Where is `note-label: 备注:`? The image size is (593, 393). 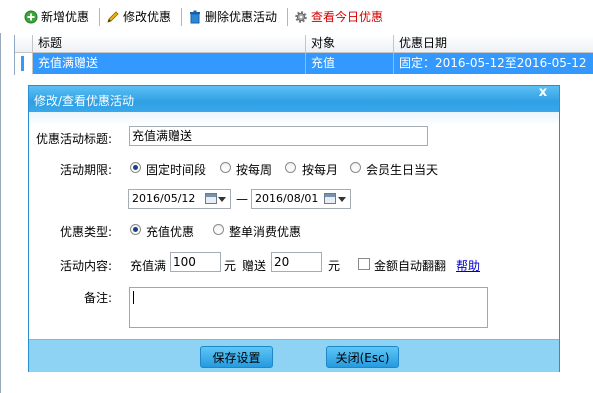
note-label: 备注: is located at coordinates (98, 298).